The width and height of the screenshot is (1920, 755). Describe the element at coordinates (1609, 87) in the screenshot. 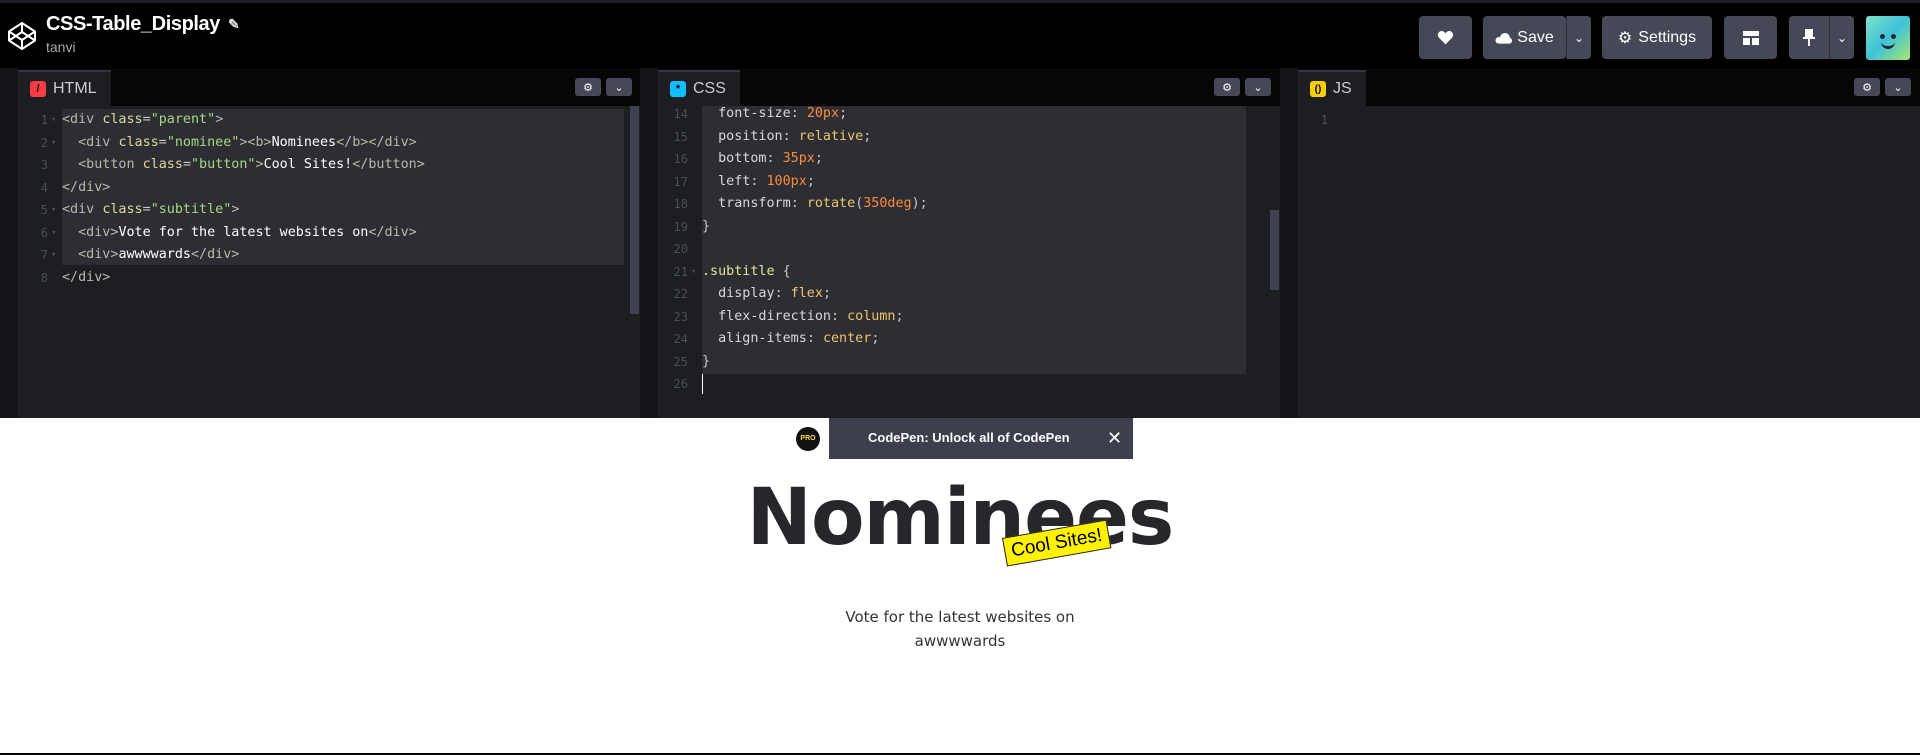

I see `js-editor-tabbar: () JS ⚙ ⌄` at that location.